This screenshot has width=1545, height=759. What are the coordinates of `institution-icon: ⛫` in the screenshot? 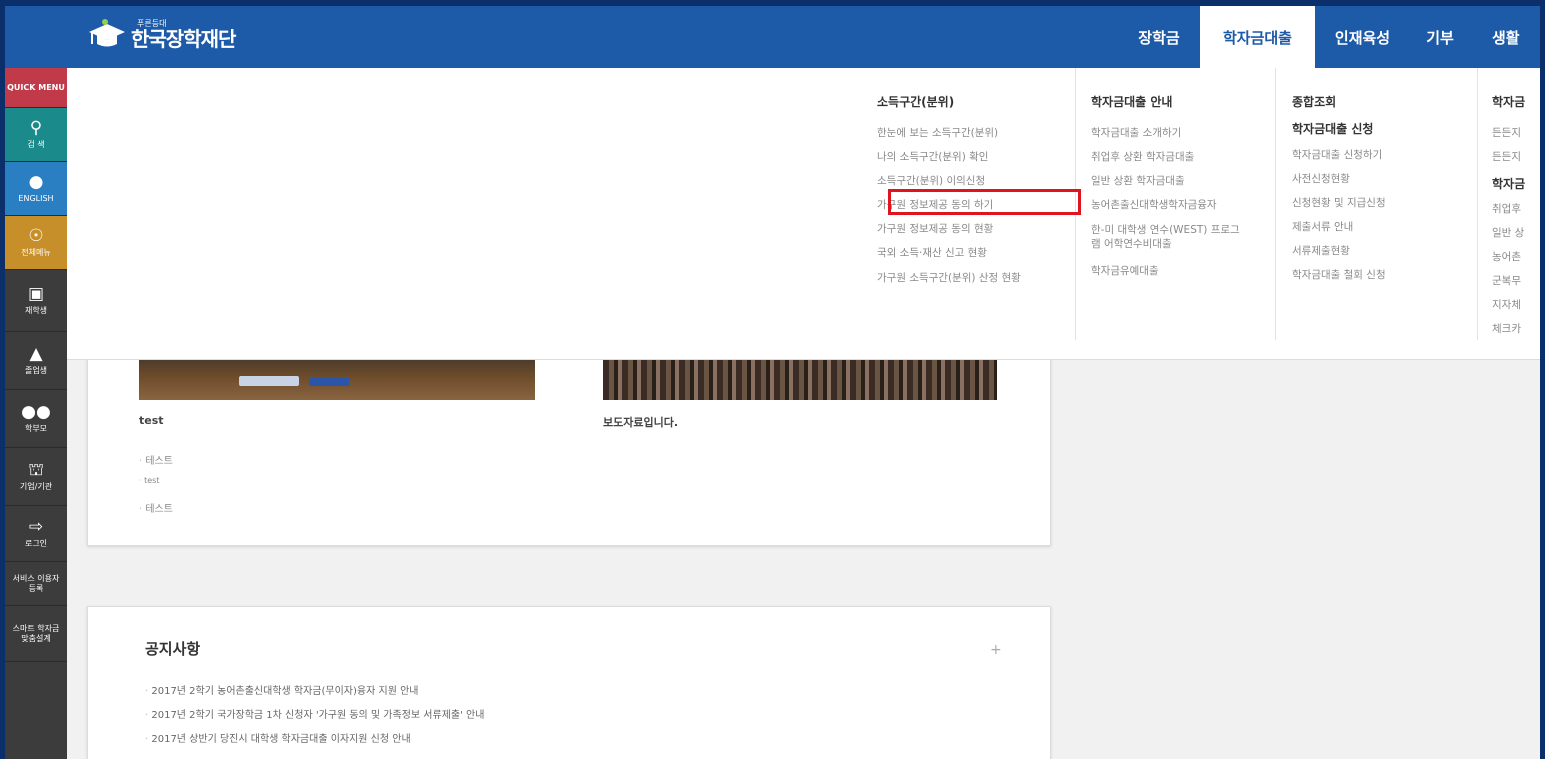 It's located at (36, 469).